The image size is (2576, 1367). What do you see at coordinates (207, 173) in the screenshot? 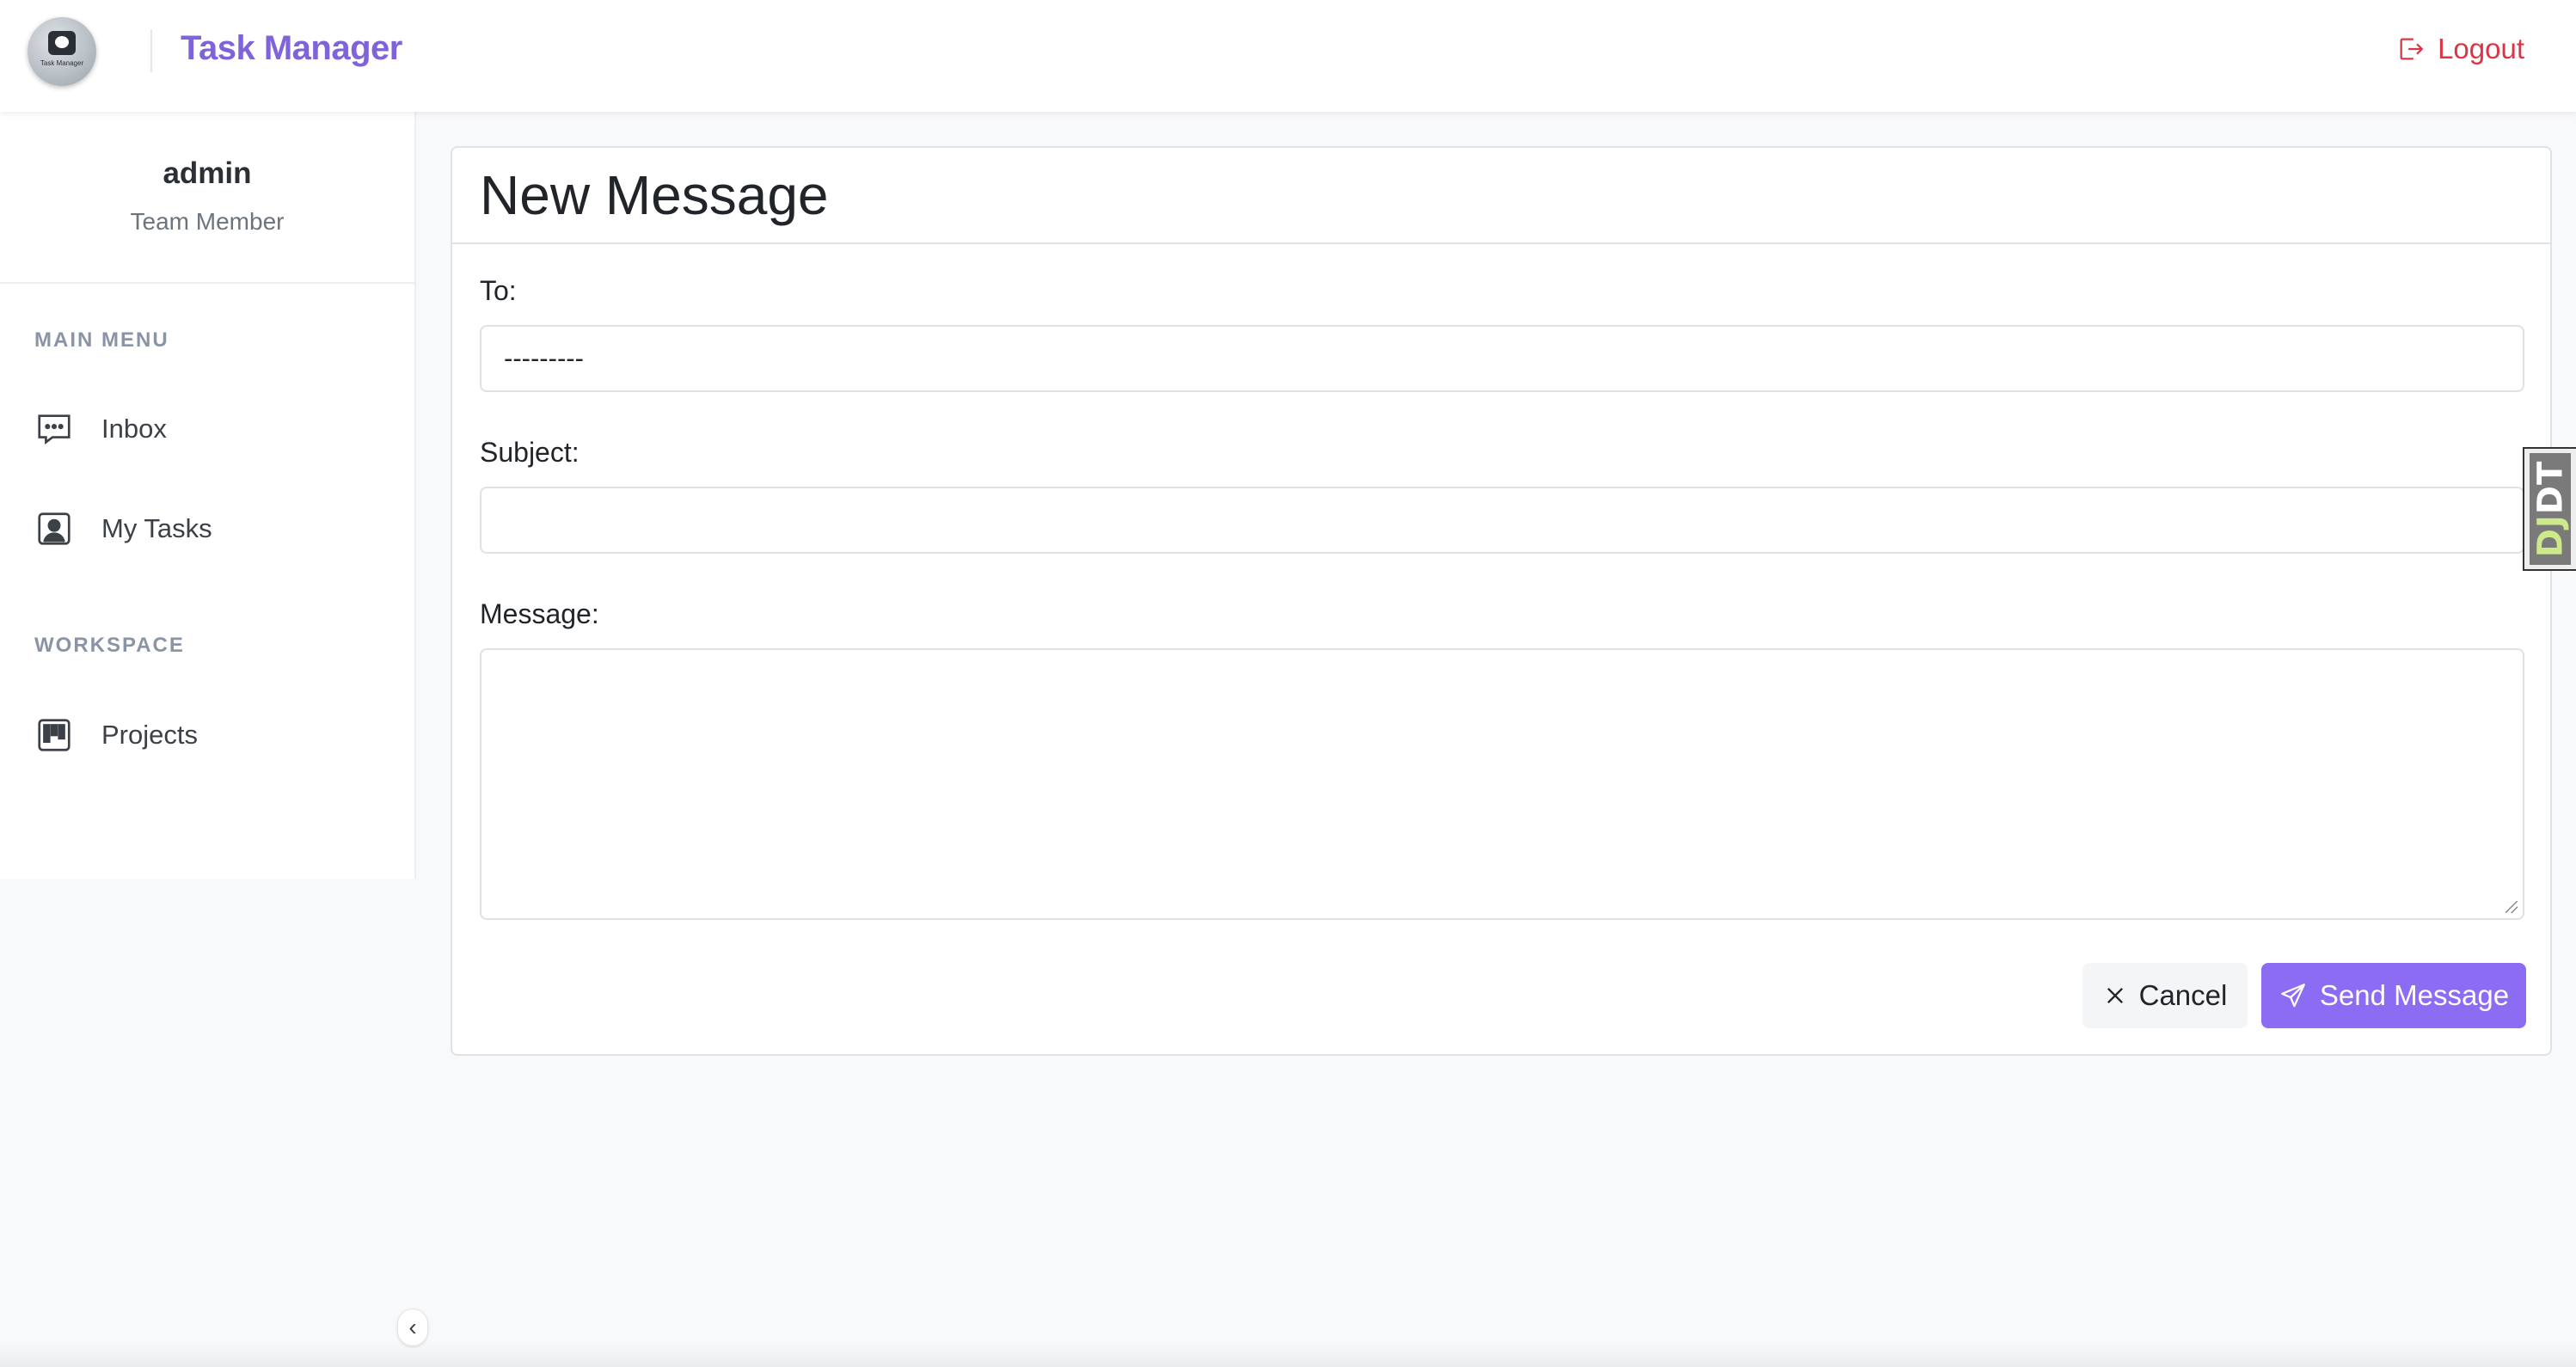
I see `user-name: admin` at bounding box center [207, 173].